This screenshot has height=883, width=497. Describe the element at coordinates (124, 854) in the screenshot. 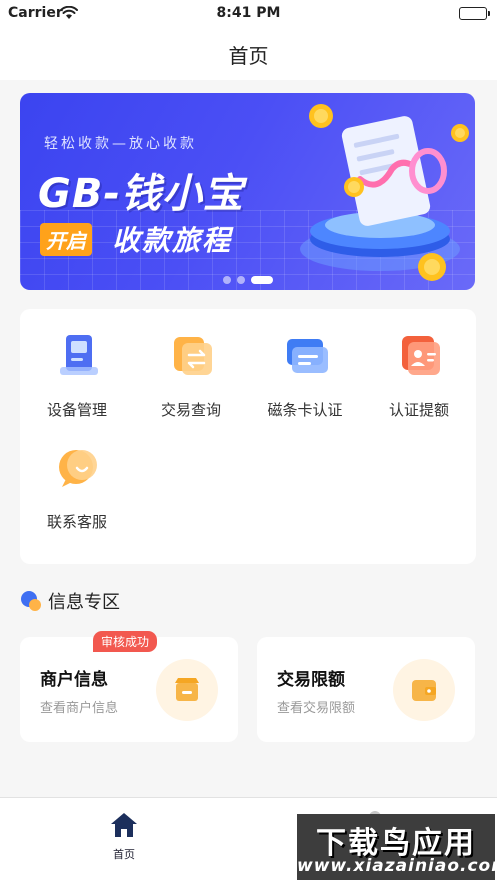

I see `tab-home-label: 首页` at that location.